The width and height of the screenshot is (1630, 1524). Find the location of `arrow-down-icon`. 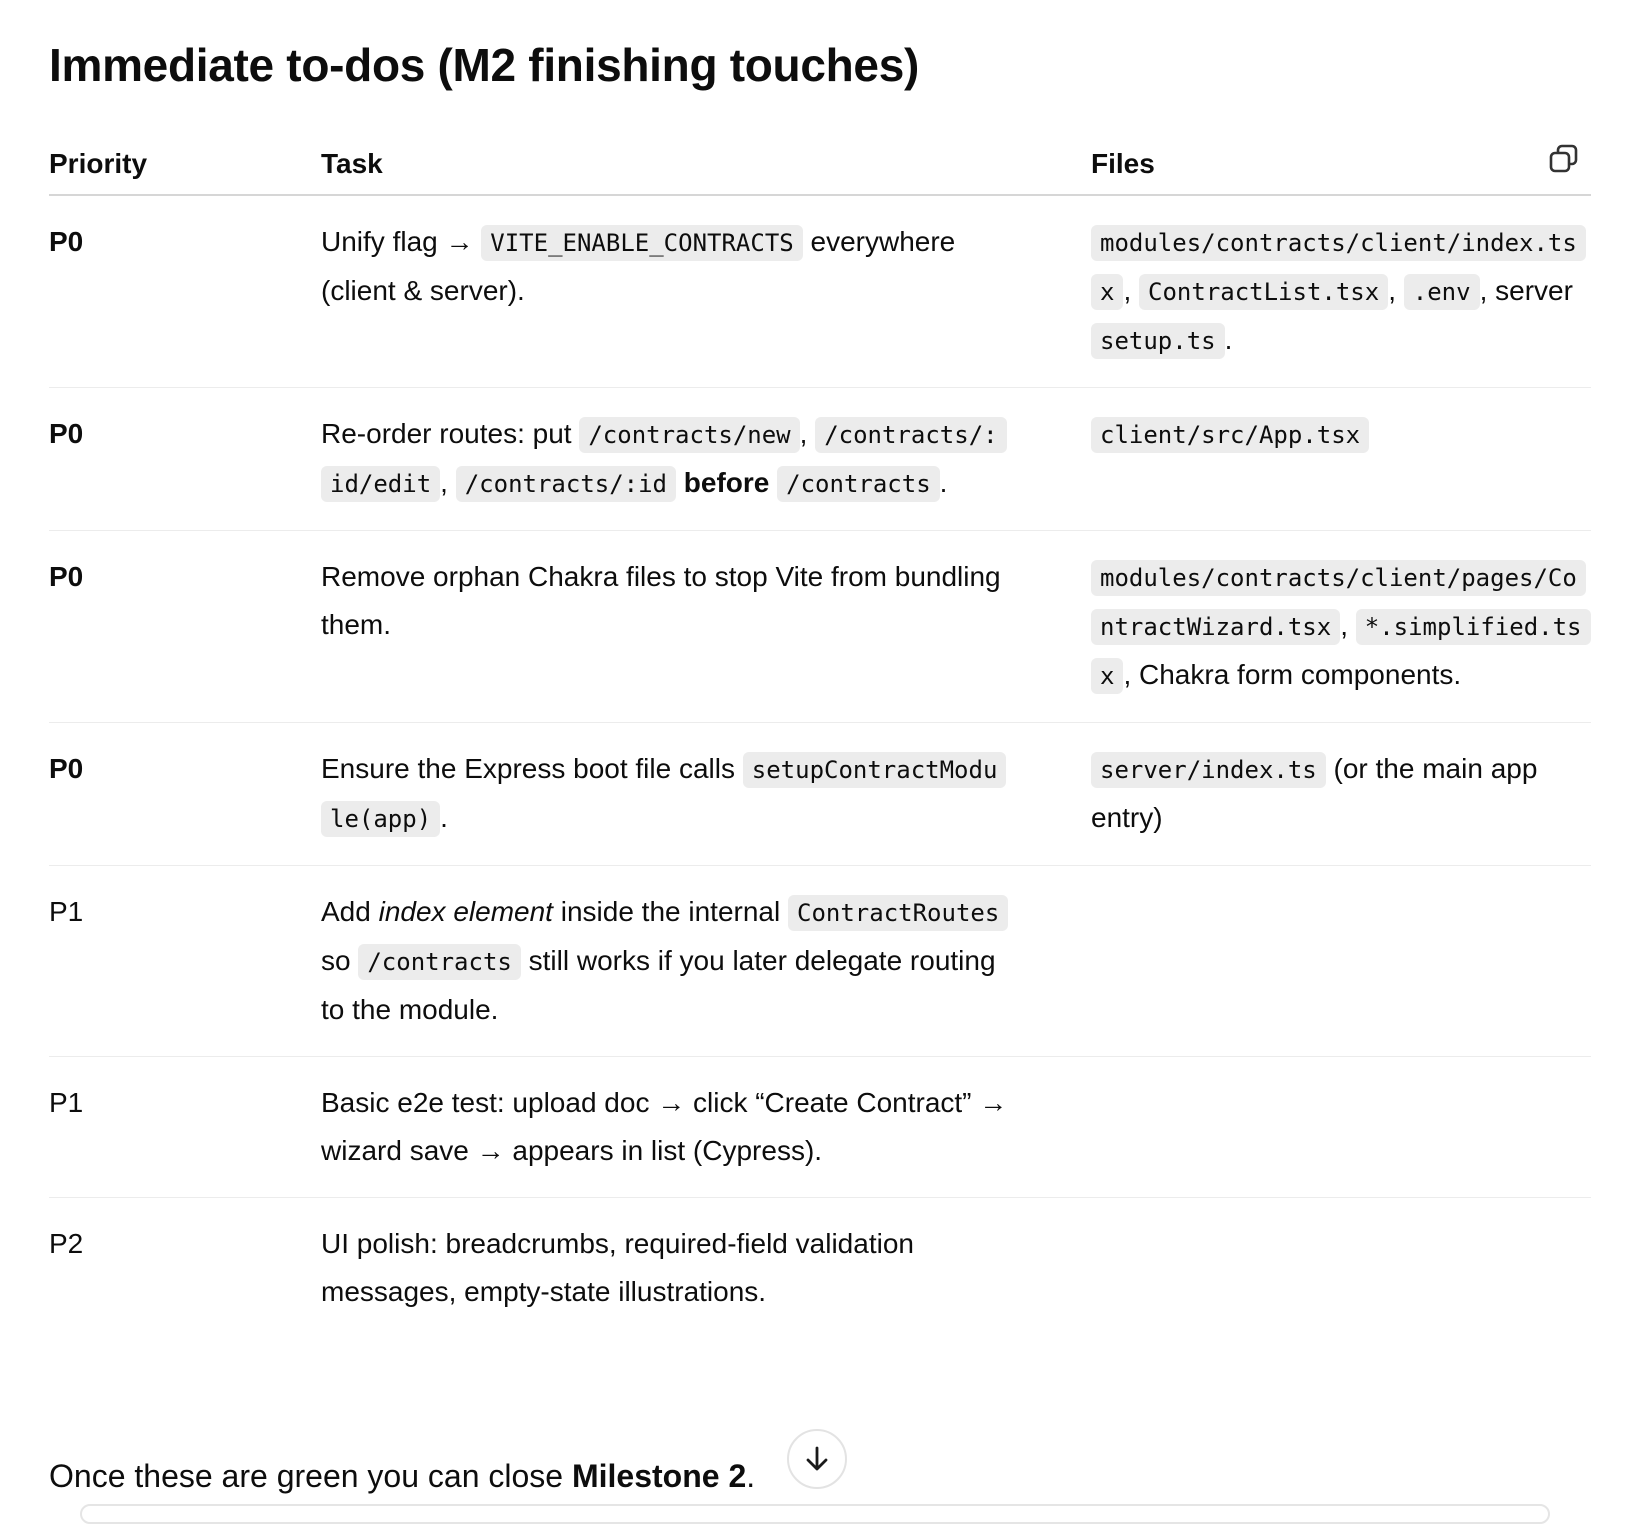

arrow-down-icon is located at coordinates (817, 1458).